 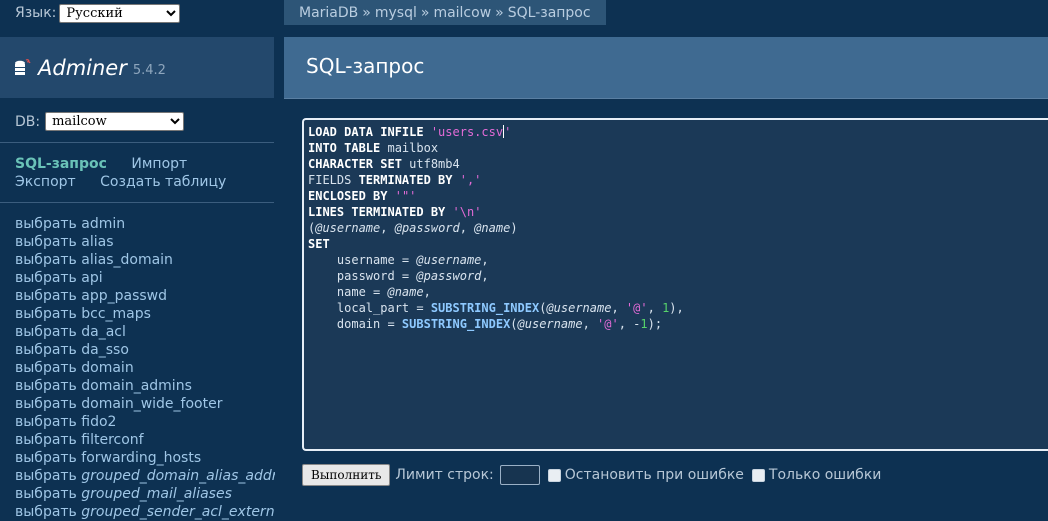 What do you see at coordinates (636, 308) in the screenshot?
I see `sql-token: '@'` at bounding box center [636, 308].